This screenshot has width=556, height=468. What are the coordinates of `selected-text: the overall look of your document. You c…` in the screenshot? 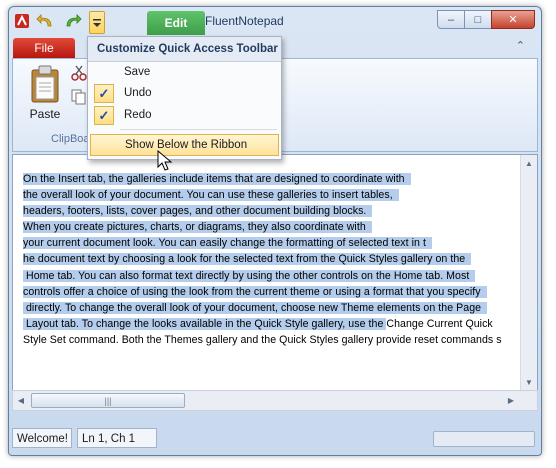 It's located at (211, 195).